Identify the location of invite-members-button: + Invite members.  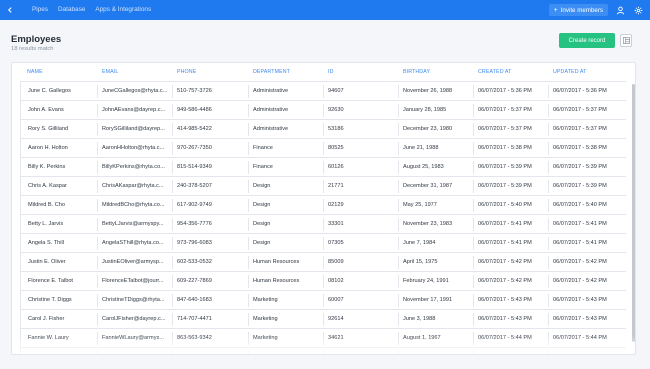
(578, 10).